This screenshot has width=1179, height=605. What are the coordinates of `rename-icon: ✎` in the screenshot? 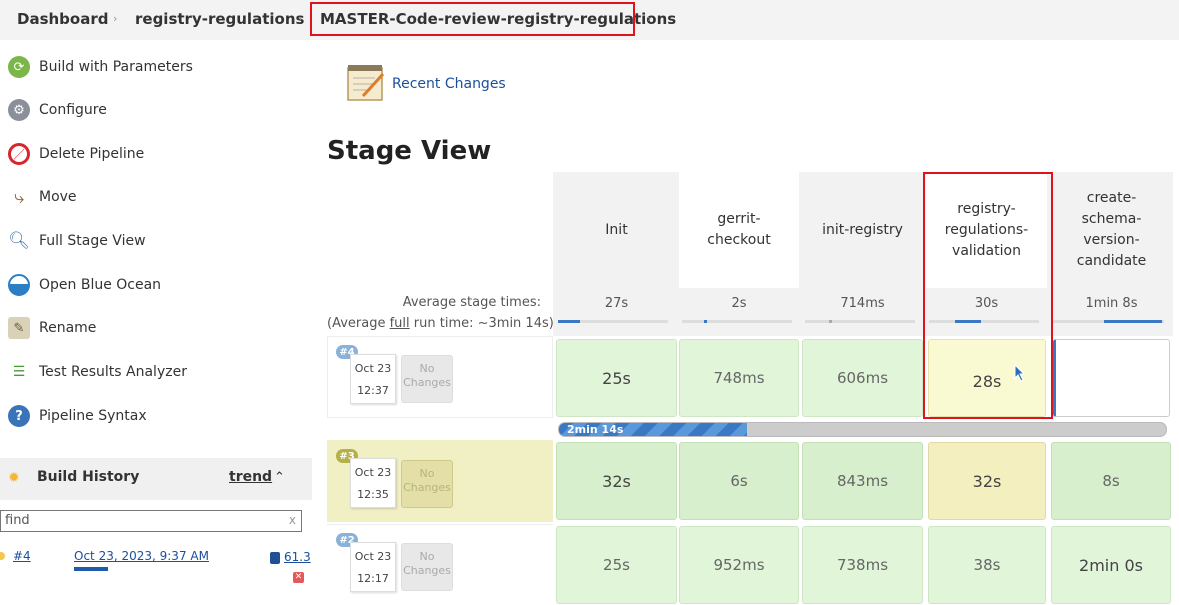 It's located at (19, 328).